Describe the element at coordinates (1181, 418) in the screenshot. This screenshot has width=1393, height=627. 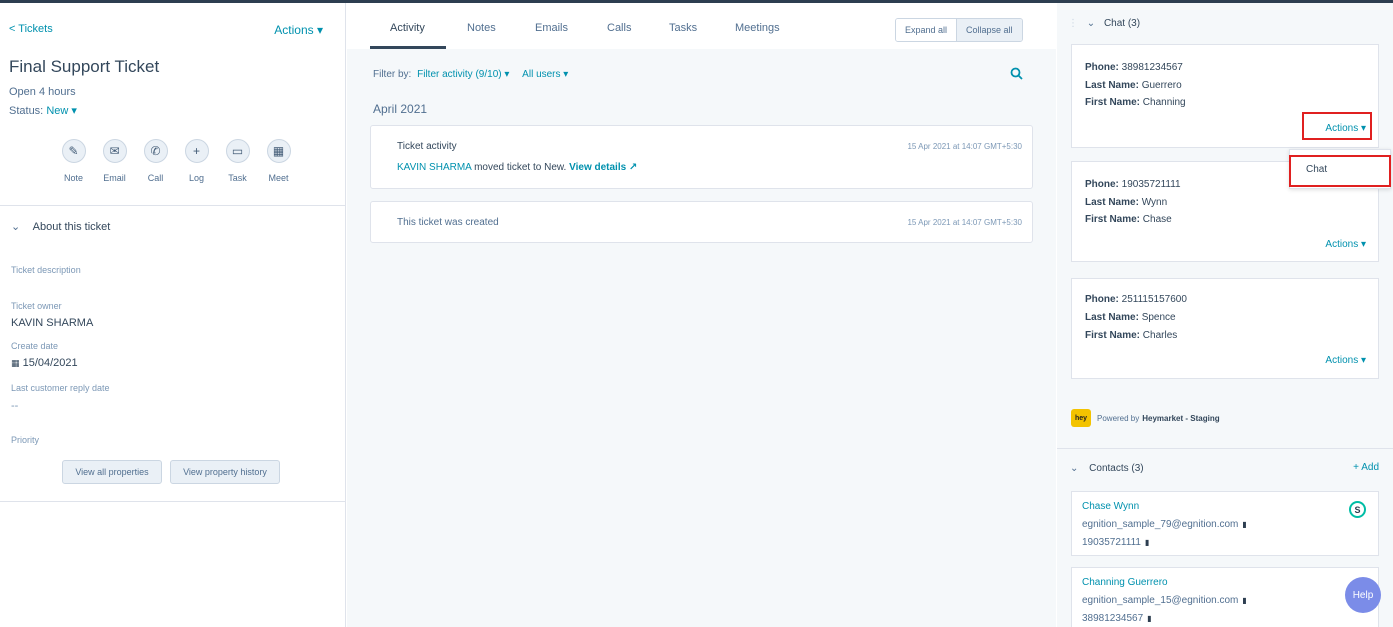
I see `powered-name: Heymarket - Staging` at that location.